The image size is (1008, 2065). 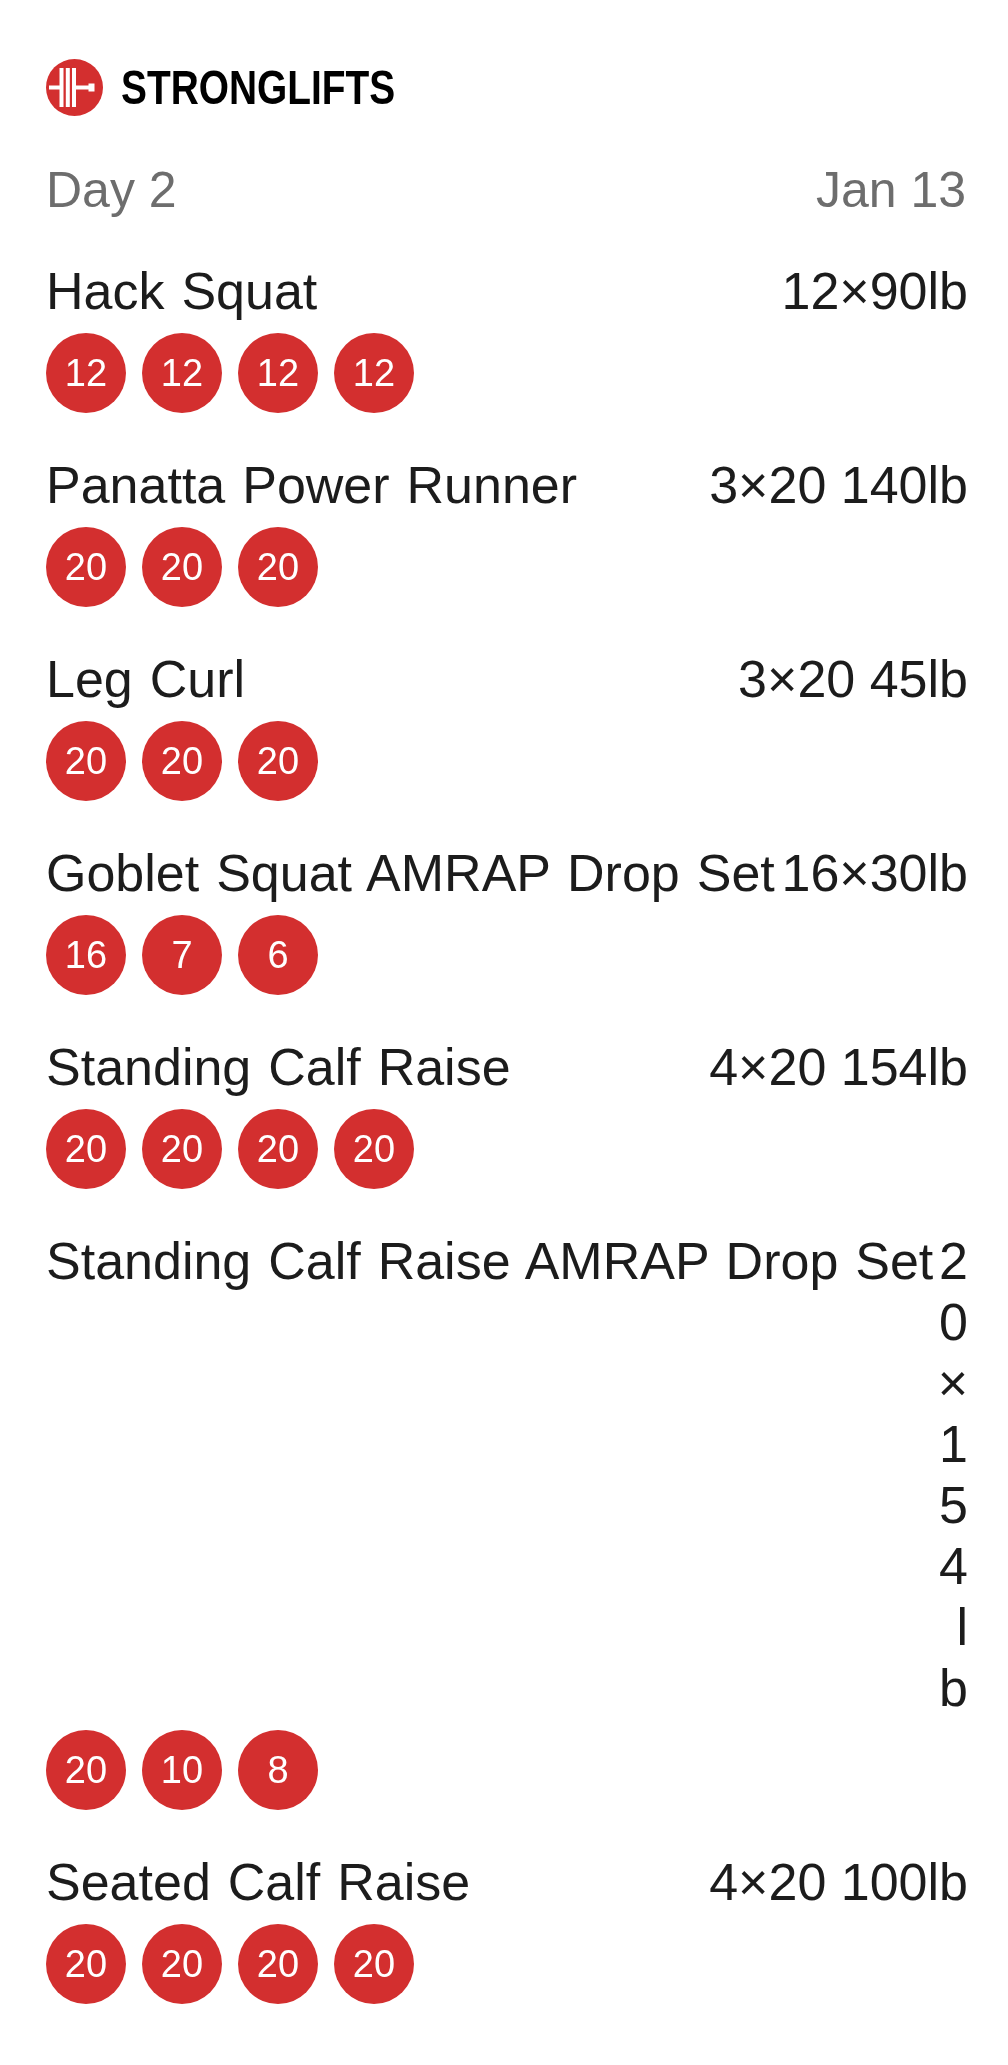 I want to click on workout-day: Day 2, so click(x=111, y=190).